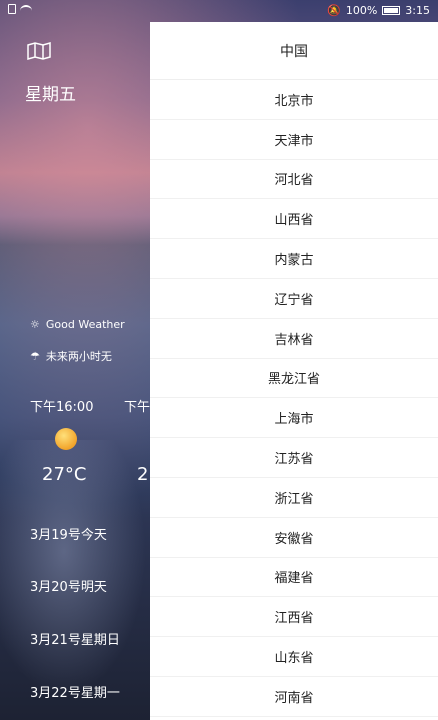  Describe the element at coordinates (294, 339) in the screenshot. I see `province-item: 吉林省` at that location.